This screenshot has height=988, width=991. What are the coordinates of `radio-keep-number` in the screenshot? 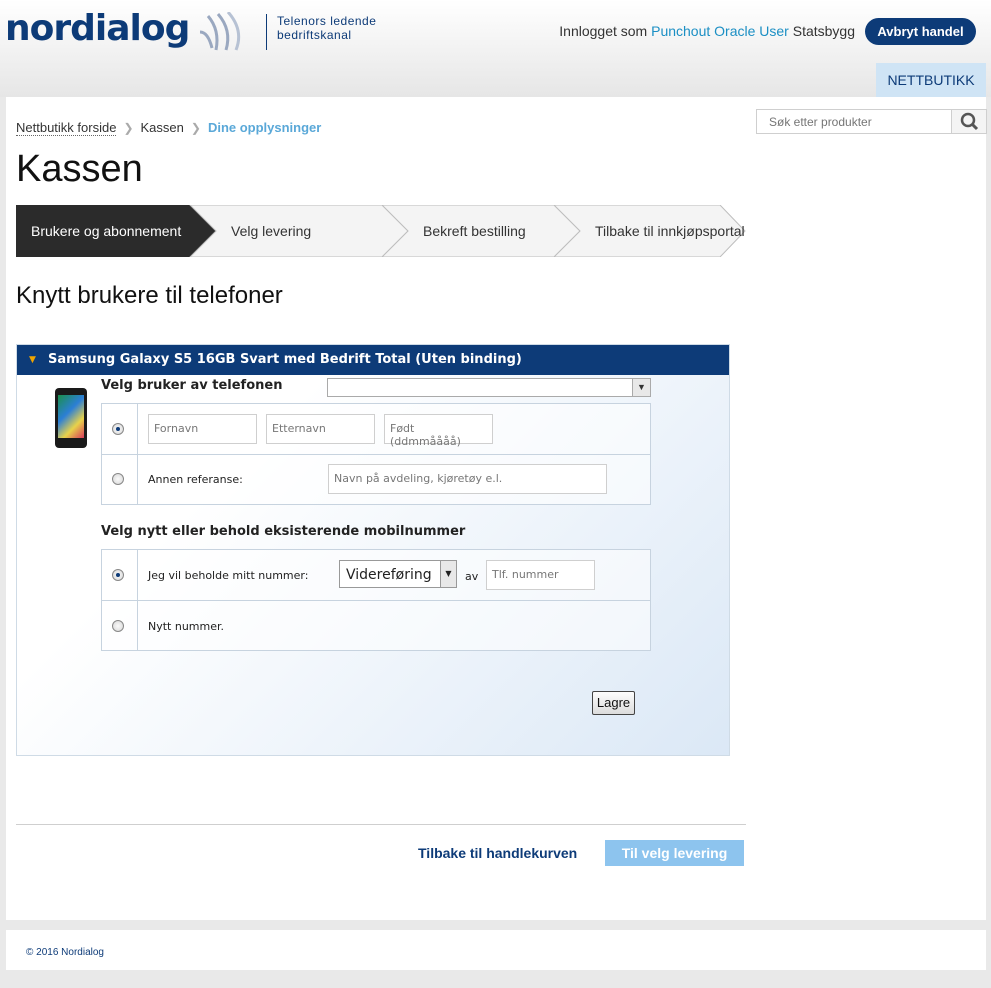 It's located at (118, 575).